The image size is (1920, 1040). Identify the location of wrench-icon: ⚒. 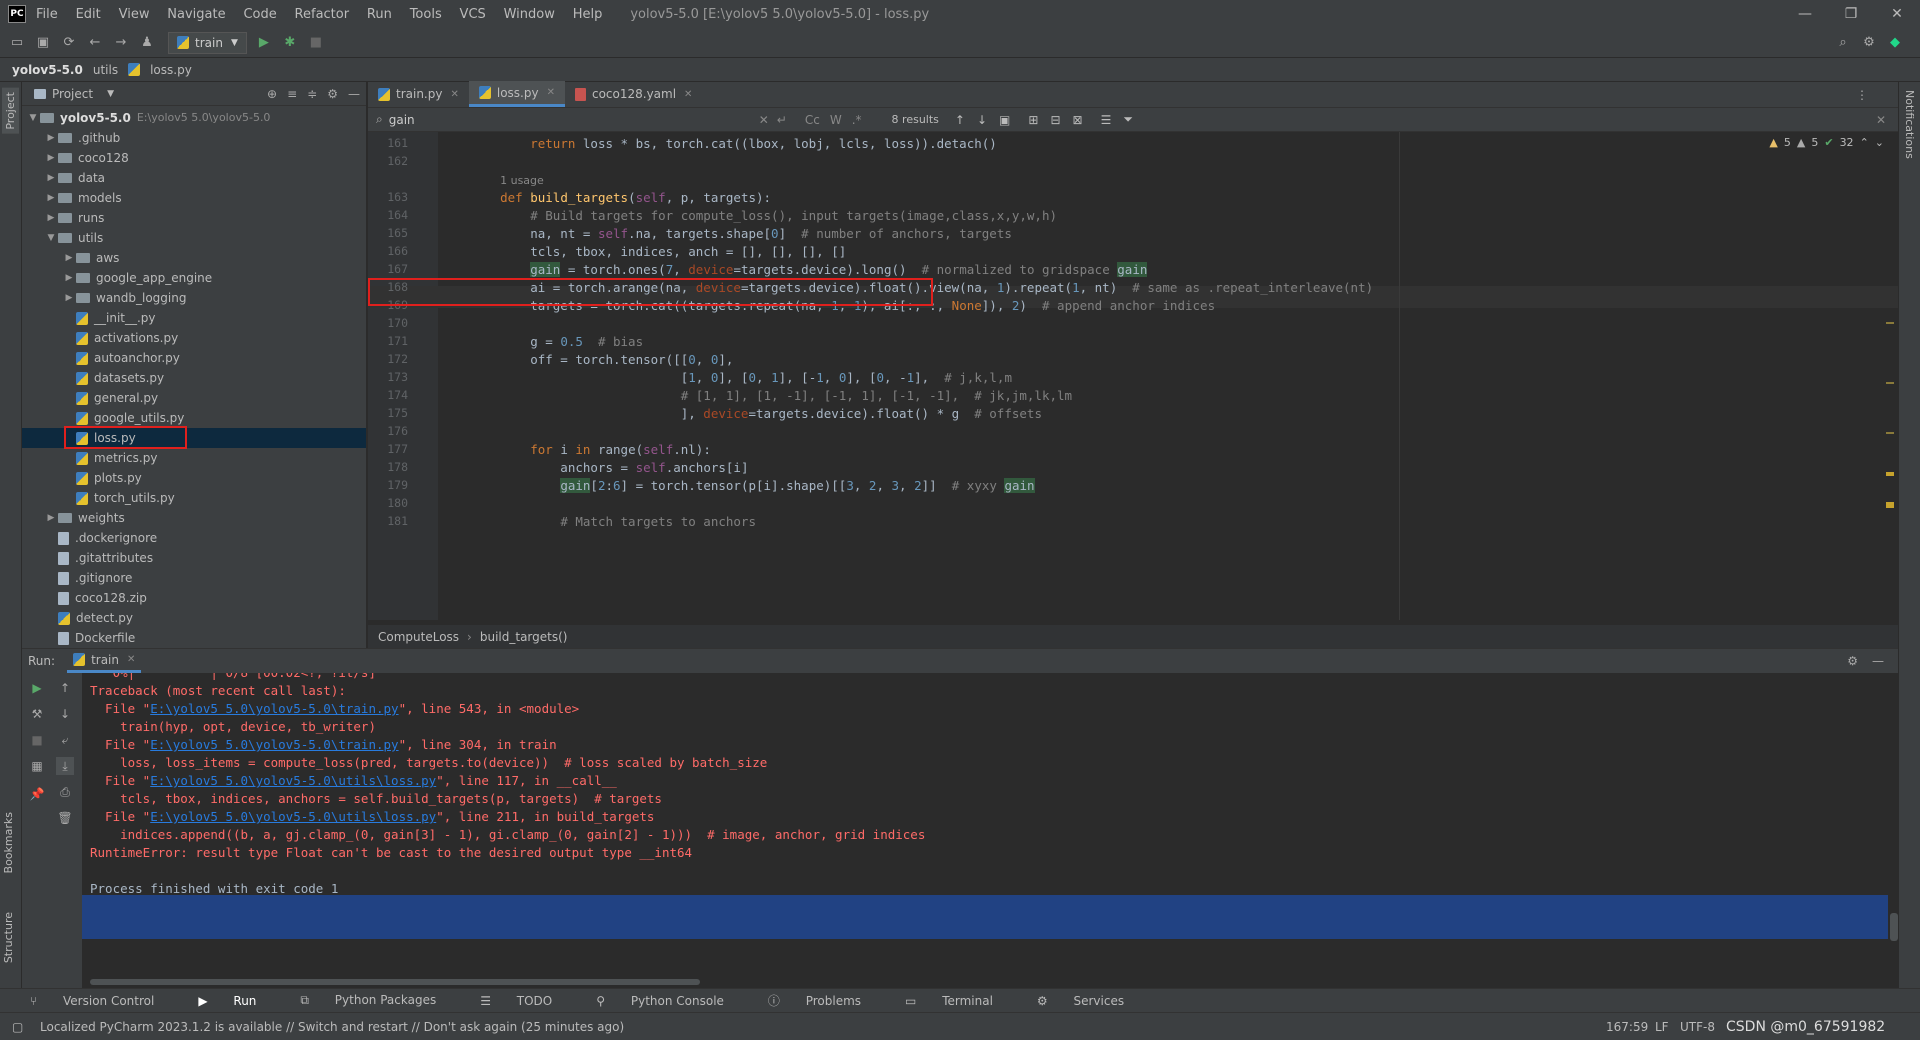
(37, 714).